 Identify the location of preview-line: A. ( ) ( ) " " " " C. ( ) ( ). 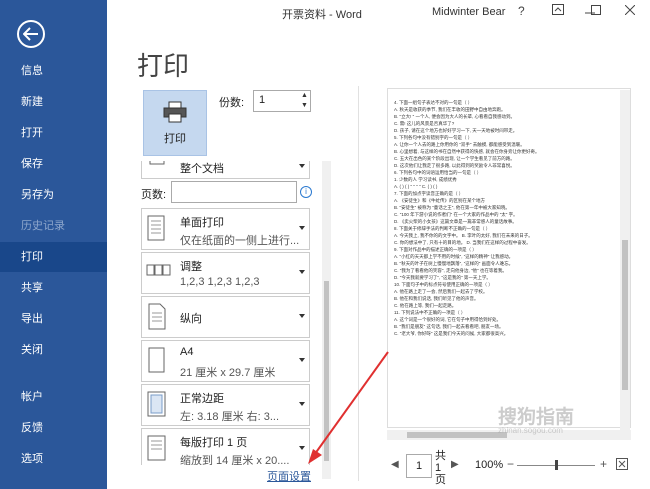
(416, 186).